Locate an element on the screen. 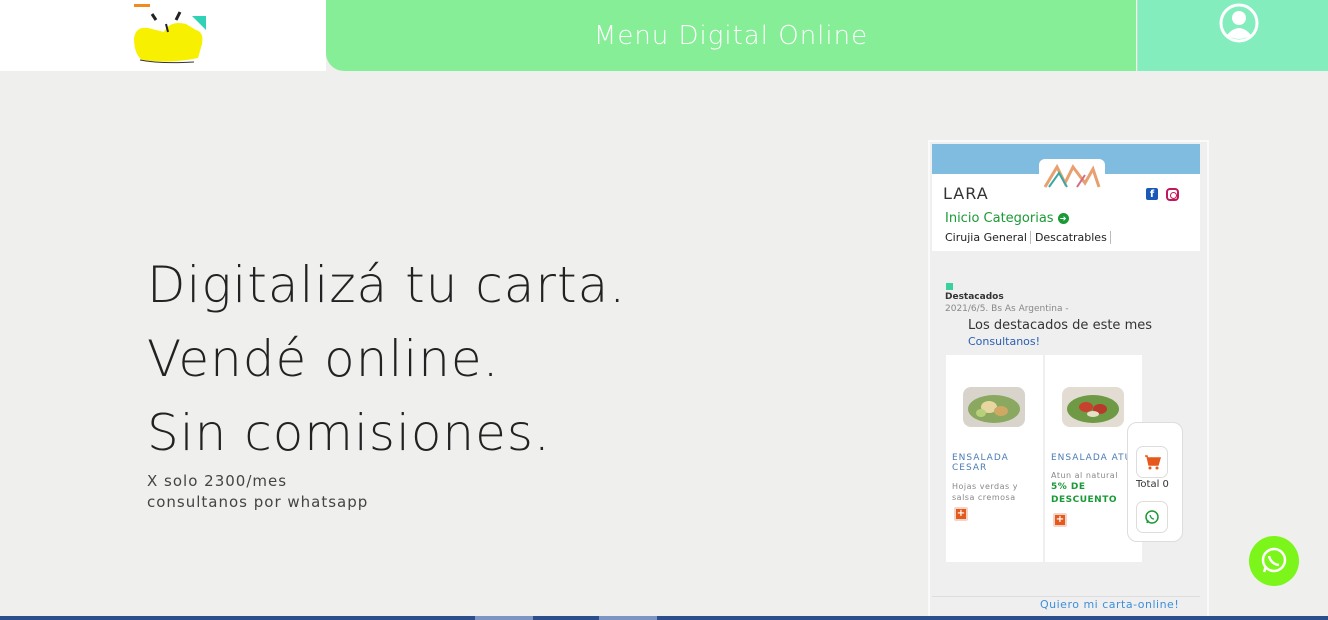 This screenshot has width=1328, height=620. category-link: Descatrables is located at coordinates (1073, 237).